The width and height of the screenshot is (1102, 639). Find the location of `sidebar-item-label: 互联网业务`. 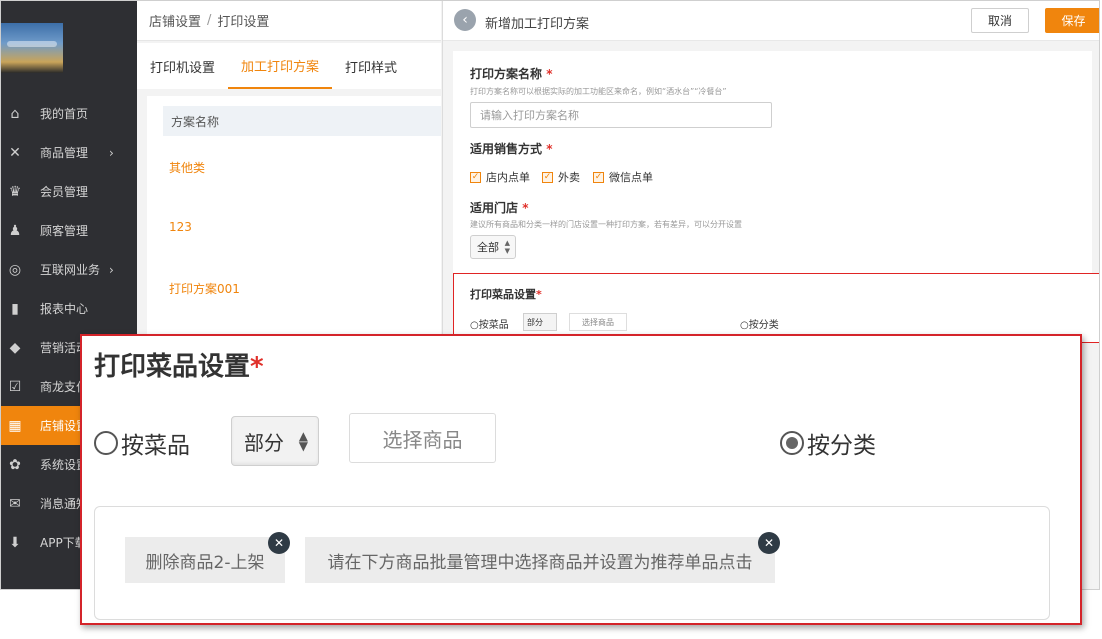

sidebar-item-label: 互联网业务 is located at coordinates (70, 270).